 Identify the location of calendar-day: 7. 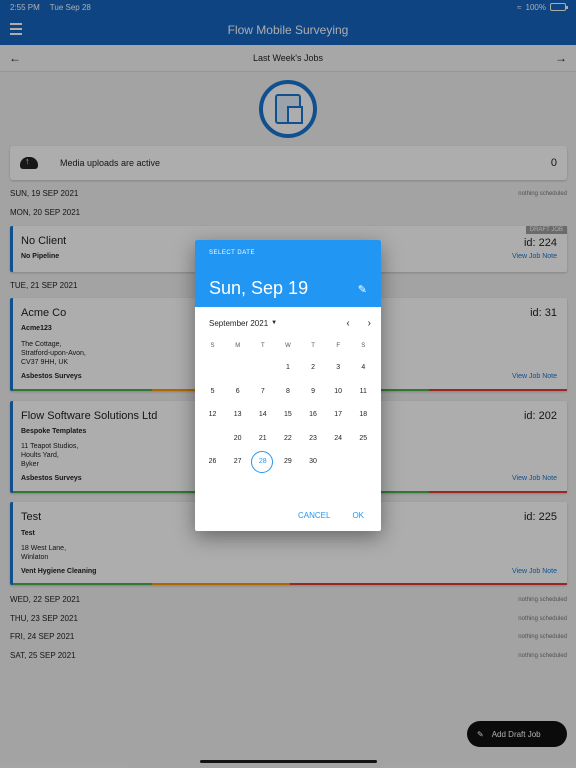
(262, 392).